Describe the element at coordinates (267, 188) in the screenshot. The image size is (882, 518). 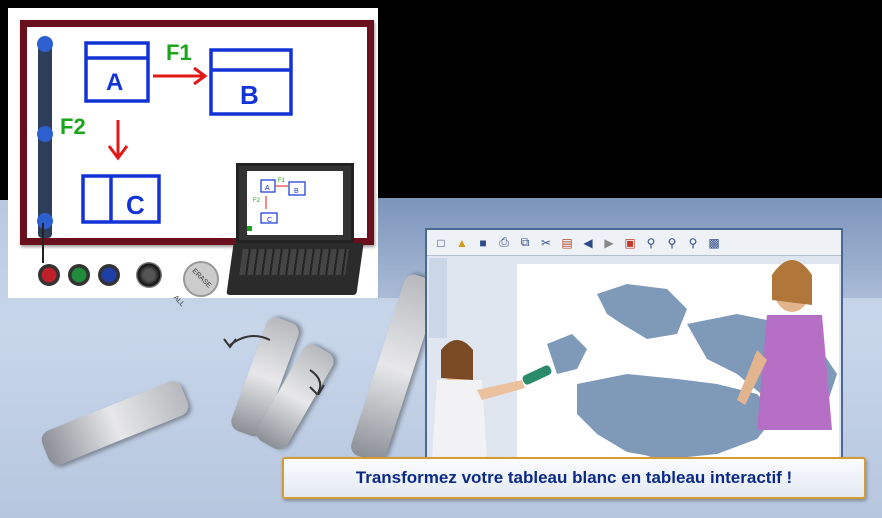
I see `mini-box-a: A` at that location.